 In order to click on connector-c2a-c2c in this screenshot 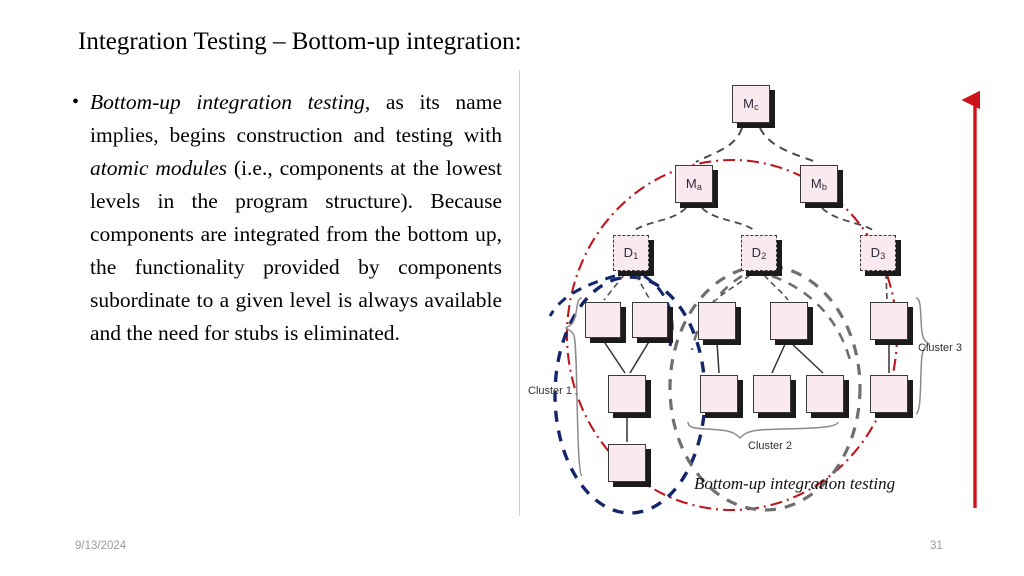, I will do `click(718, 357)`.